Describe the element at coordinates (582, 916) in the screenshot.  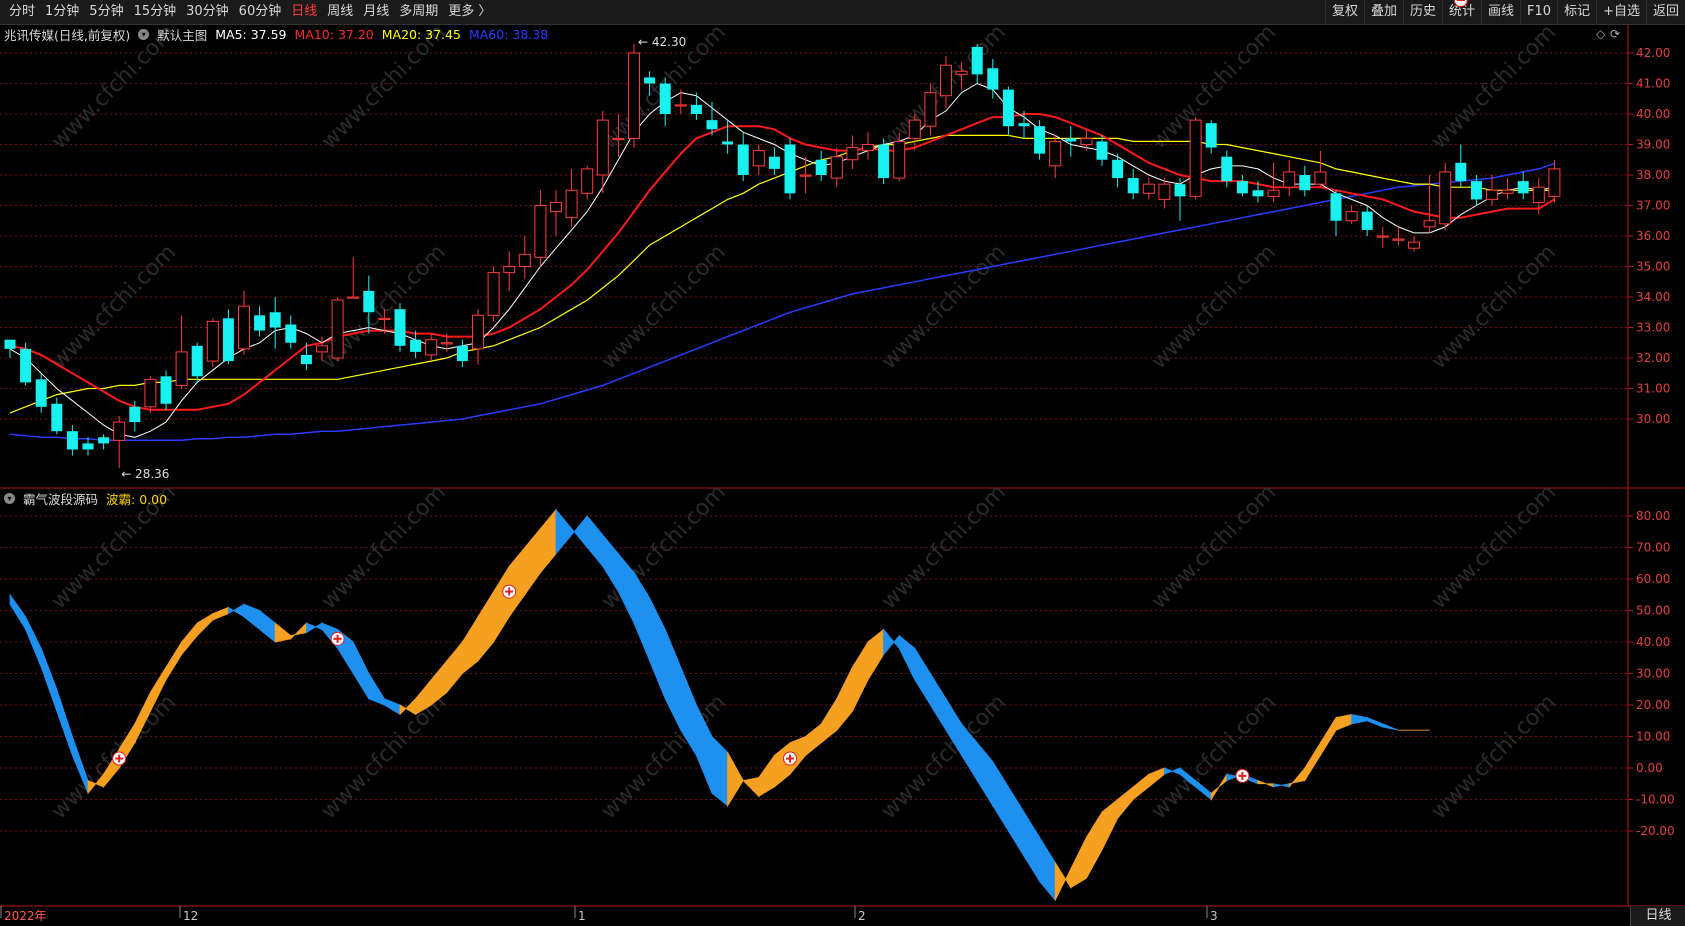
I see `x-axis-label: 1` at that location.